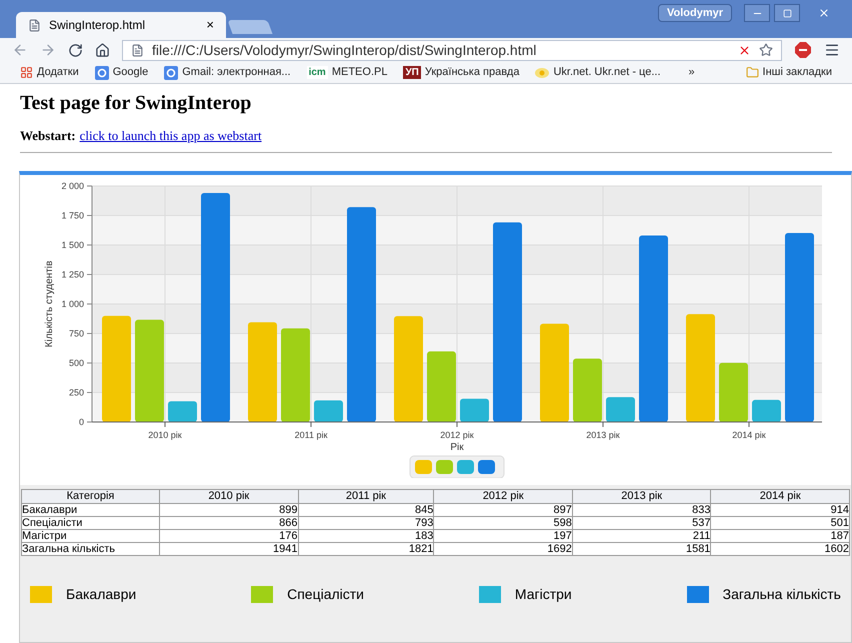 This screenshot has height=643, width=852. Describe the element at coordinates (503, 509) in the screenshot. I see `table-cell: 897` at that location.